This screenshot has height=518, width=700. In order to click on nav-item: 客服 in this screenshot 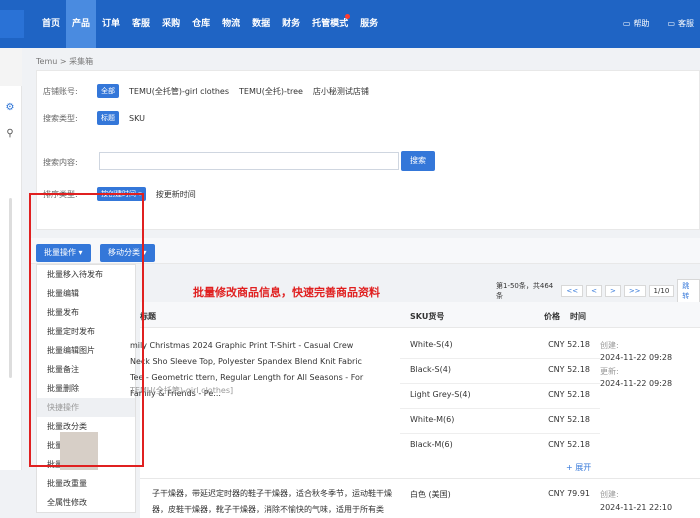, I will do `click(141, 24)`.